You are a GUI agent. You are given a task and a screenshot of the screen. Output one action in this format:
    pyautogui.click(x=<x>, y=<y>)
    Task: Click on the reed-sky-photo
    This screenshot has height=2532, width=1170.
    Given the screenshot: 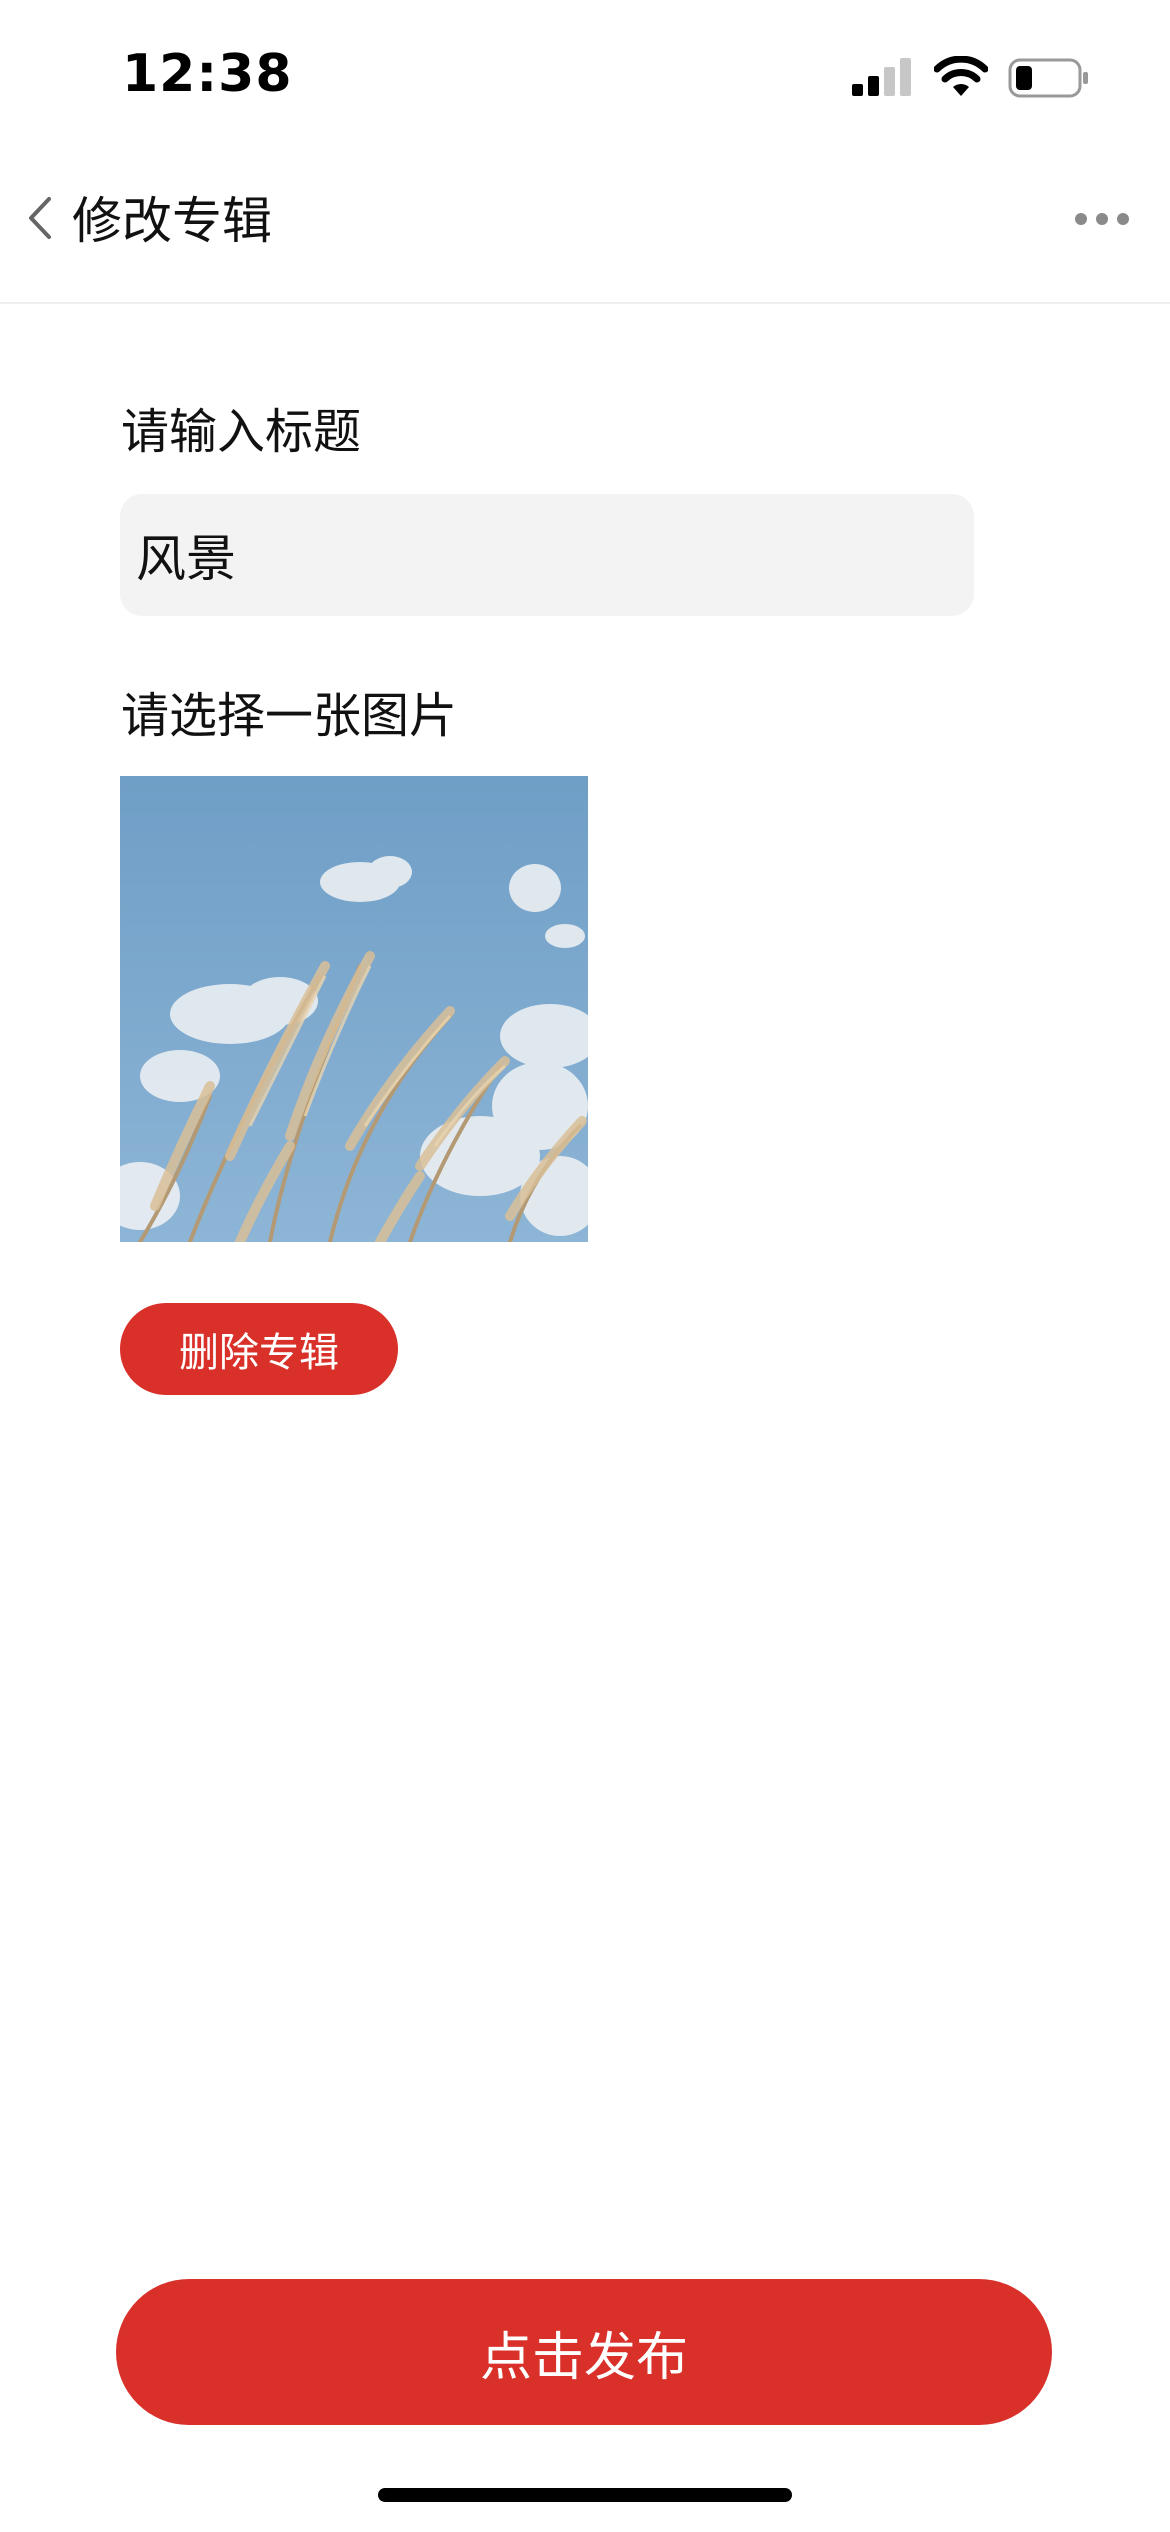 What is the action you would take?
    pyautogui.click(x=354, y=1009)
    